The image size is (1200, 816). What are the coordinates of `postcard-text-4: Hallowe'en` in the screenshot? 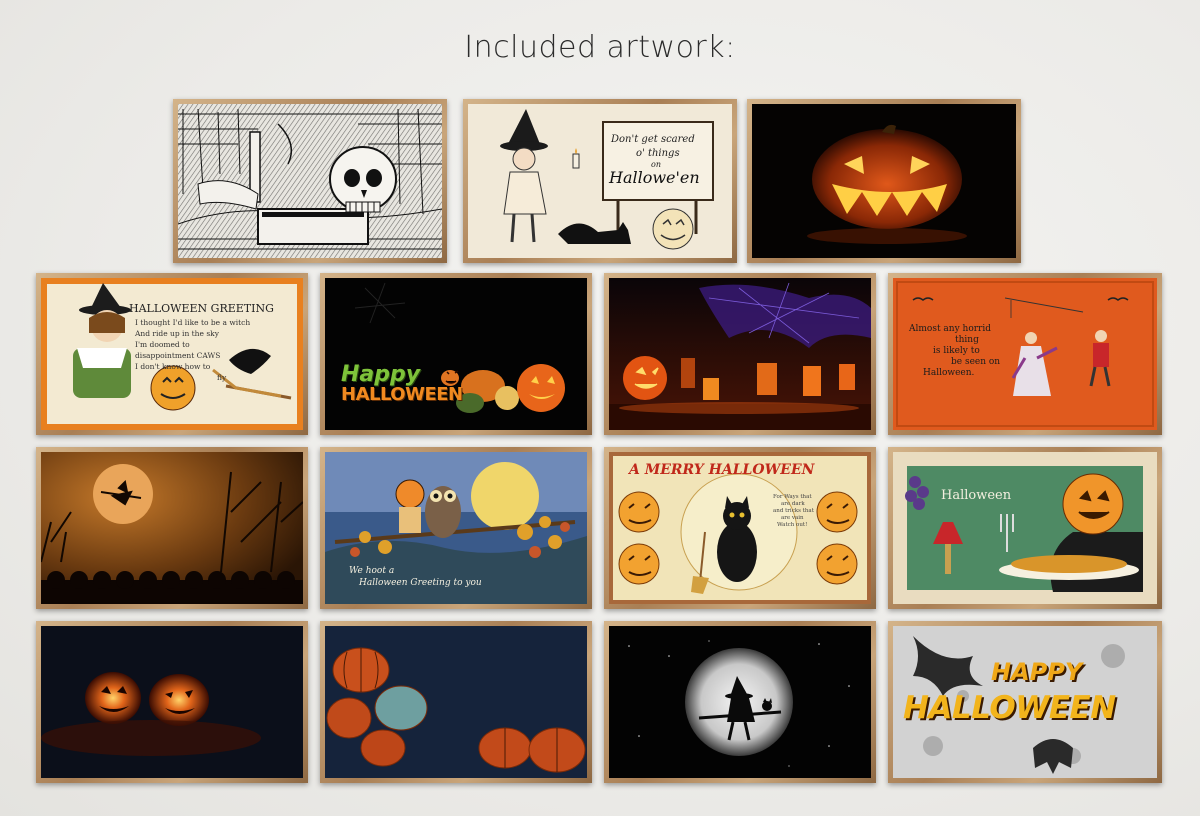 It's located at (654, 177).